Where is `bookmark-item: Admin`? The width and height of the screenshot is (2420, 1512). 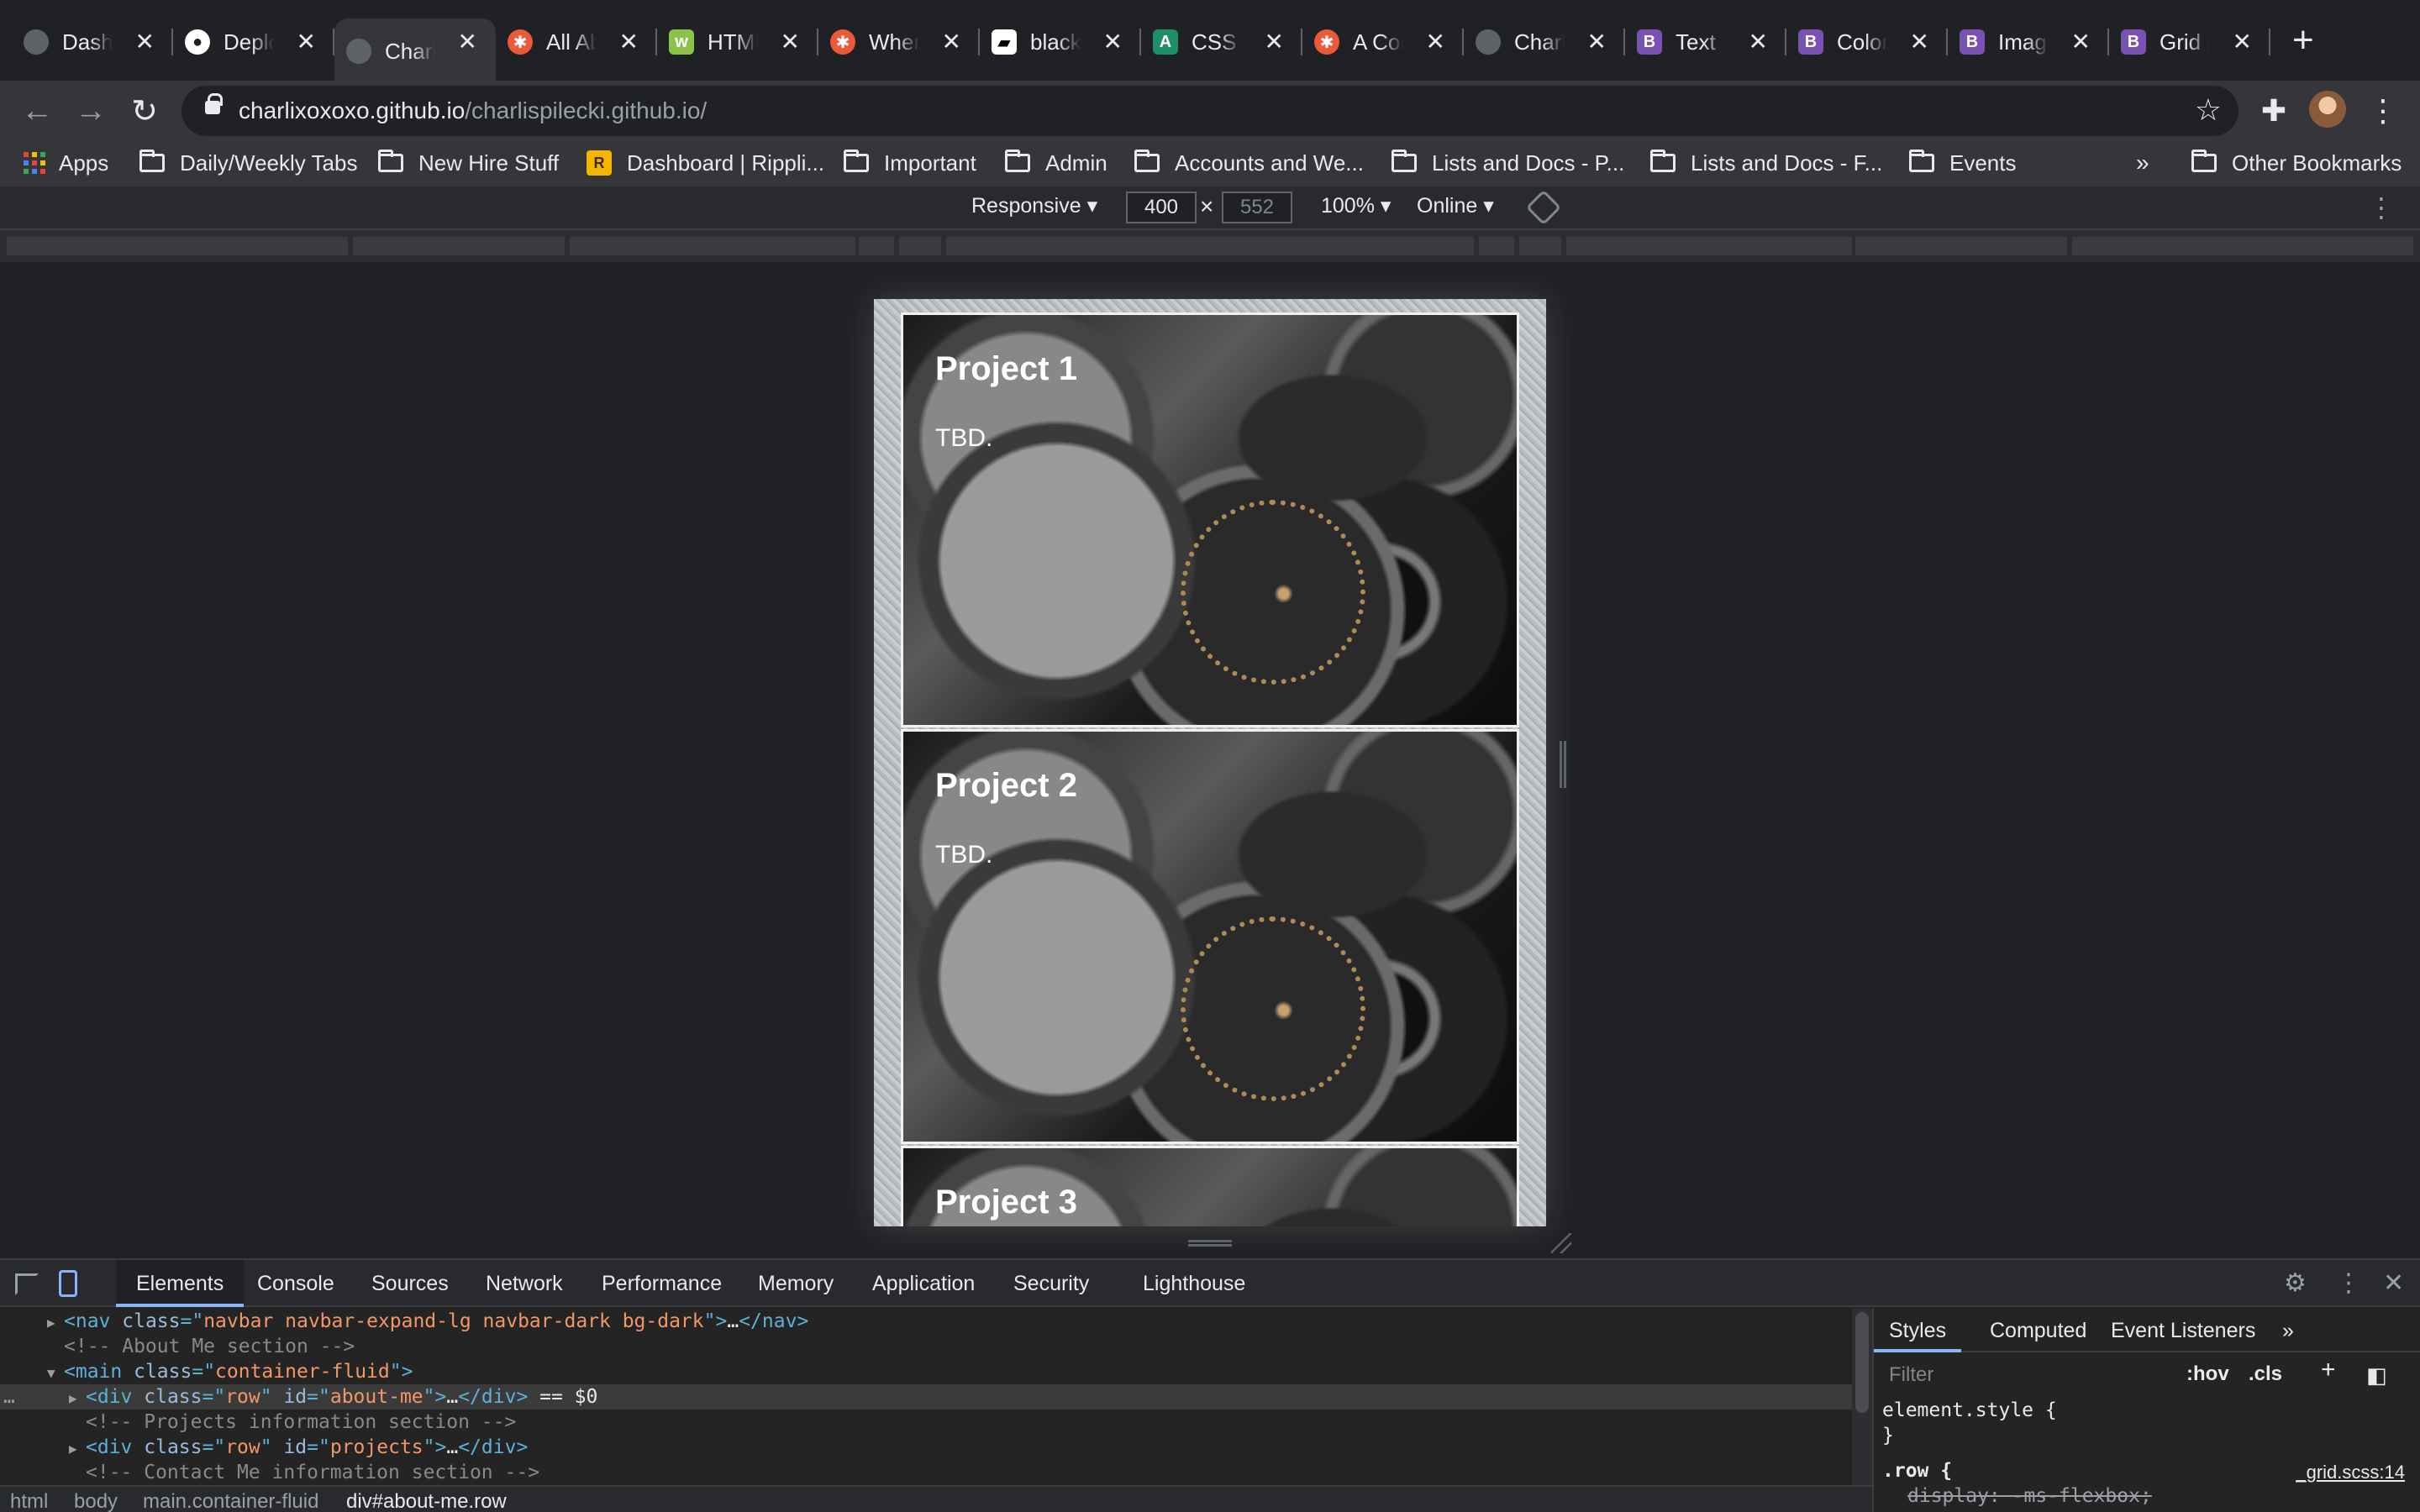
bookmark-item: Admin is located at coordinates (1056, 163).